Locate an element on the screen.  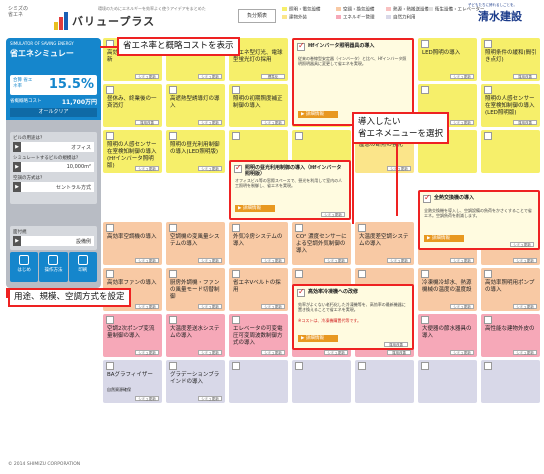
measure-tile: 昼休み、終業後の一斉消灯 運用改善 is located at coordinates (132, 105).